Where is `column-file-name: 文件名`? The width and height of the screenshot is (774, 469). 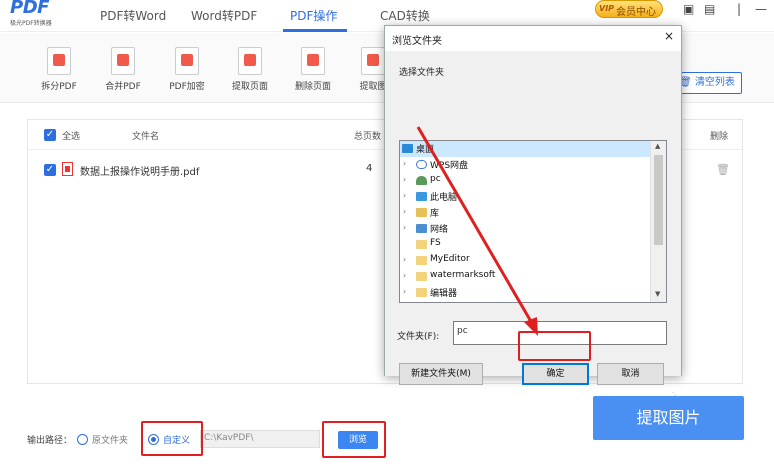
column-file-name: 文件名 is located at coordinates (146, 137).